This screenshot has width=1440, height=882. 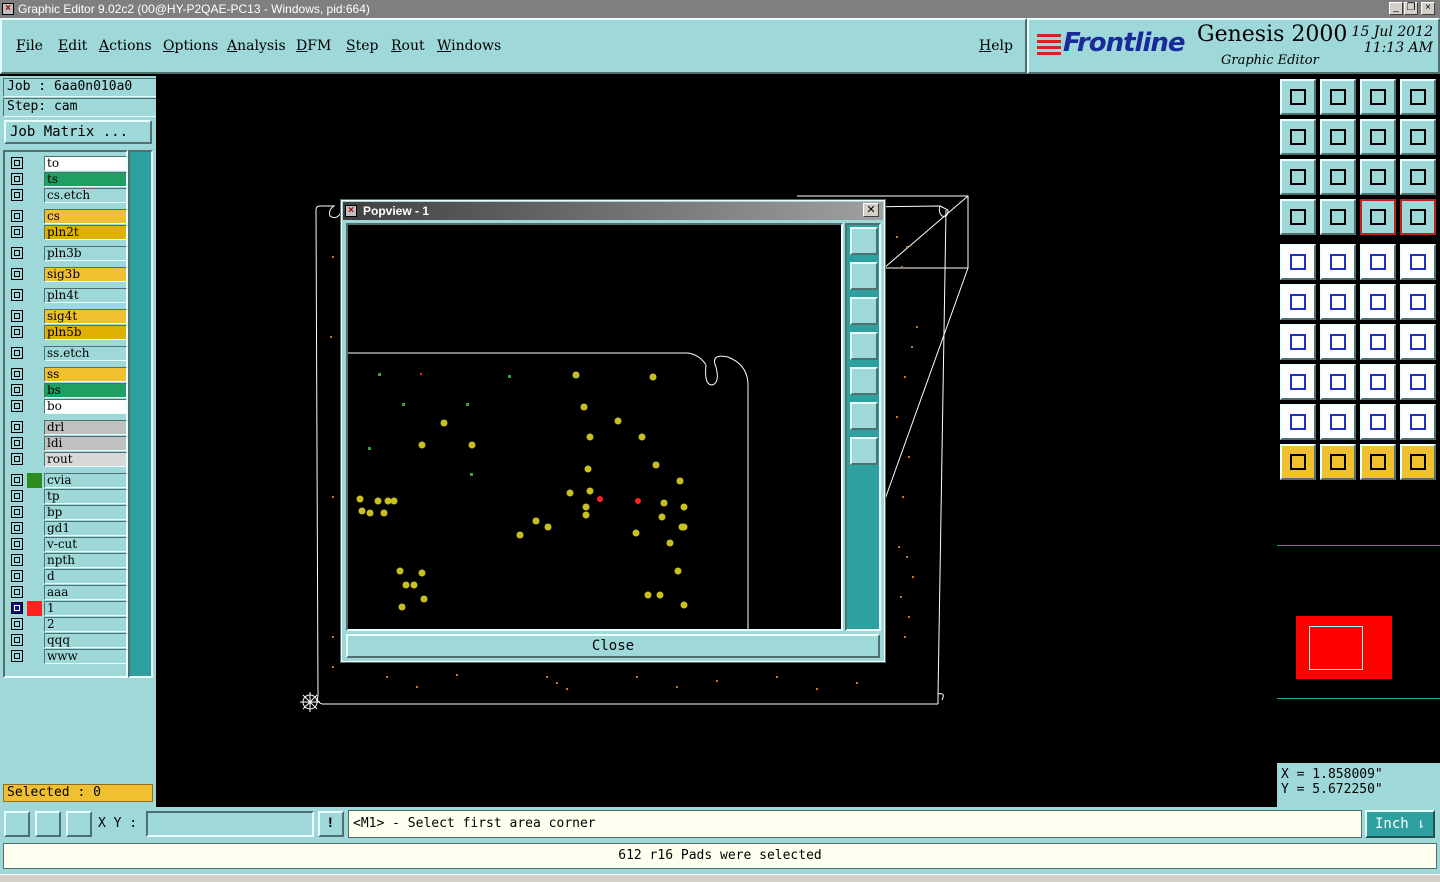 I want to click on close-icon: ×, so click(x=1428, y=8).